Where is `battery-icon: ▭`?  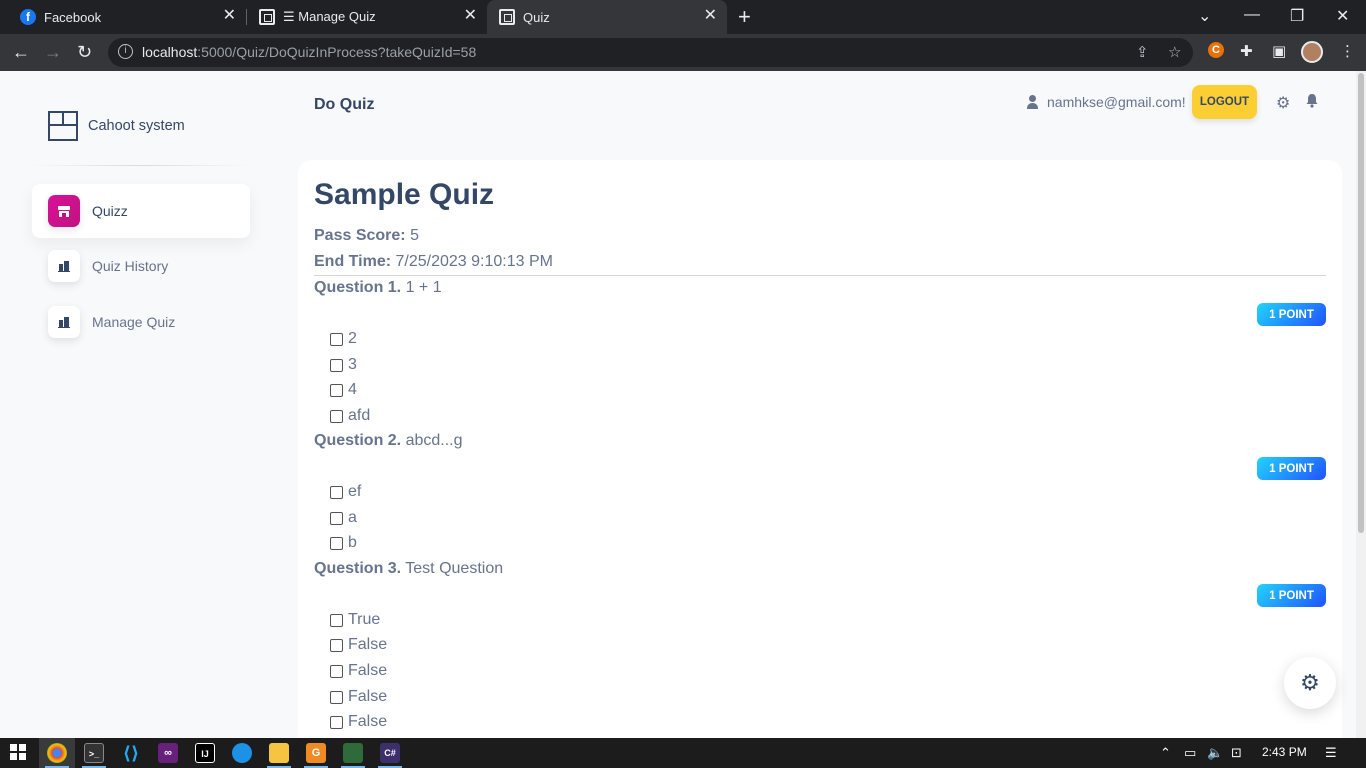
battery-icon: ▭ is located at coordinates (1190, 753).